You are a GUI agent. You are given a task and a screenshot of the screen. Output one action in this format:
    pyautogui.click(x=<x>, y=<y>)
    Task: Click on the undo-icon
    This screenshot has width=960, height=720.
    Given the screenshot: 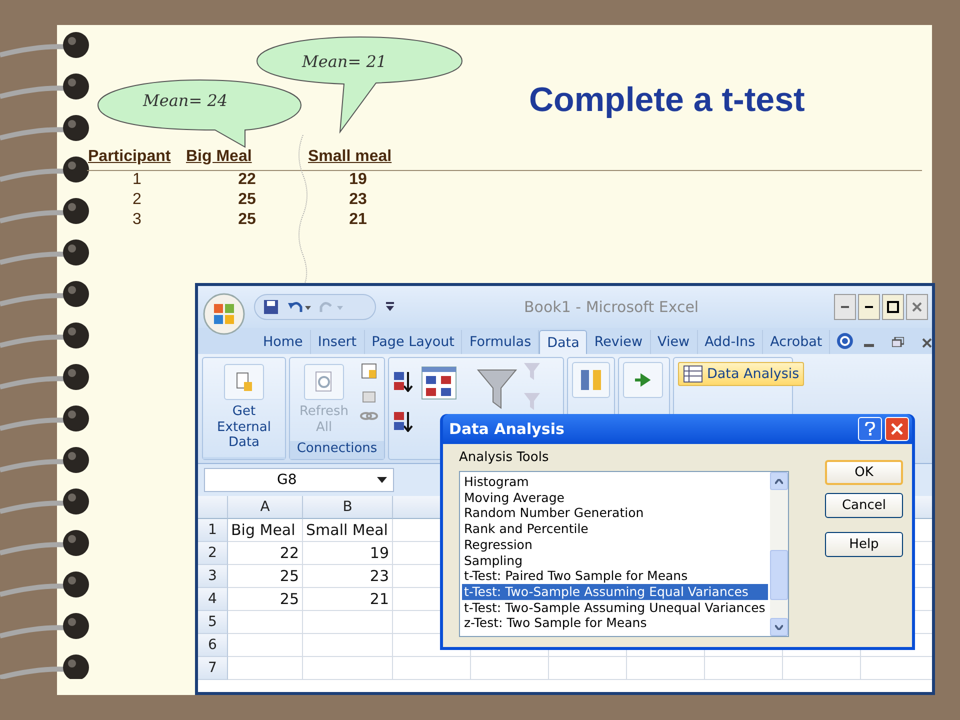 What is the action you would take?
    pyautogui.click(x=299, y=307)
    